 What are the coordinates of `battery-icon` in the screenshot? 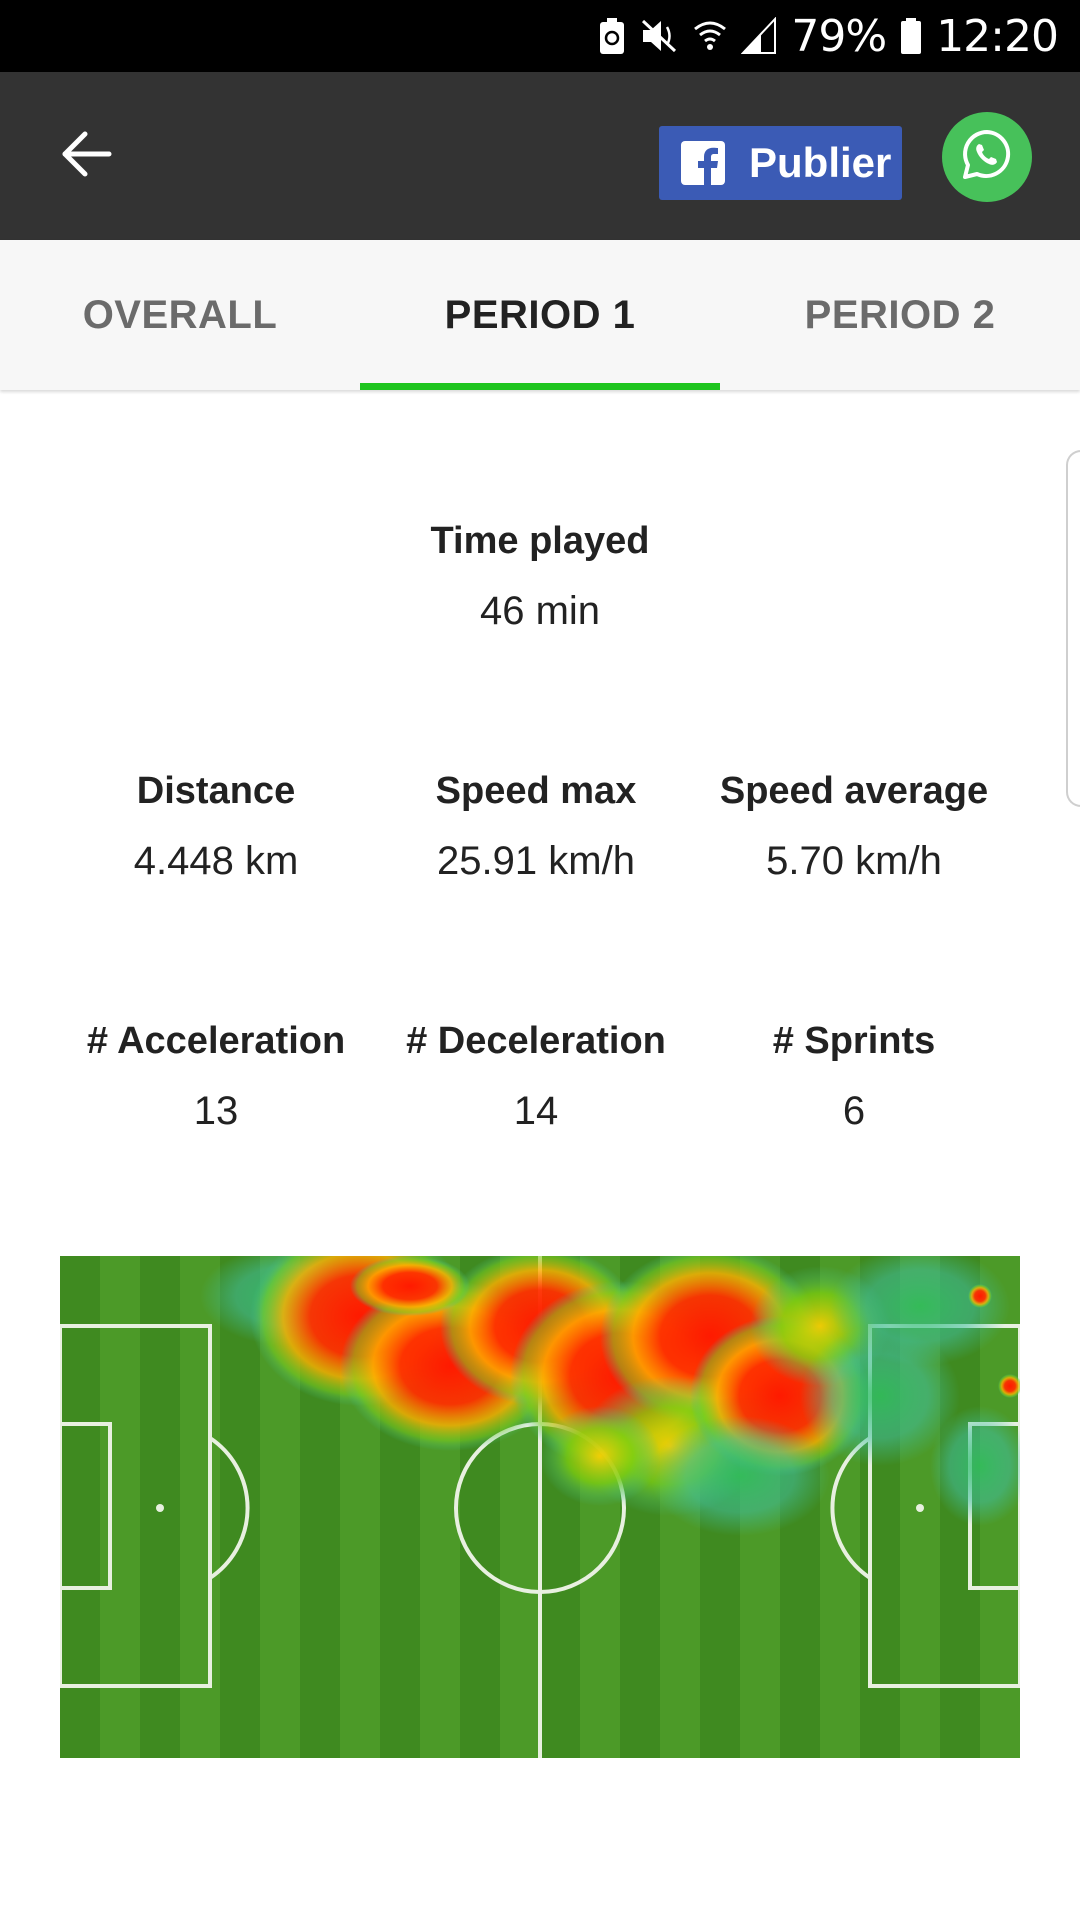 It's located at (911, 36).